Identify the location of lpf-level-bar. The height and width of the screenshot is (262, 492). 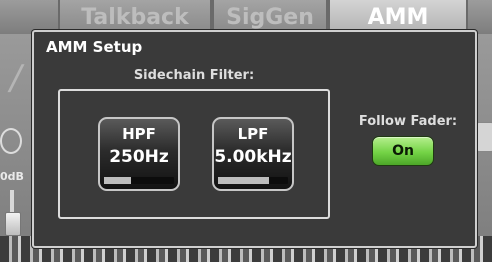
(253, 180).